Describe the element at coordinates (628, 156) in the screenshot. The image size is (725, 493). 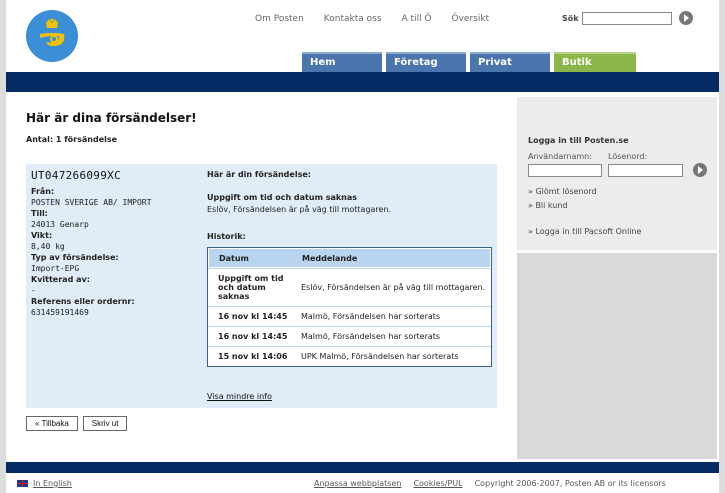
I see `password-label: Lösenord:` at that location.